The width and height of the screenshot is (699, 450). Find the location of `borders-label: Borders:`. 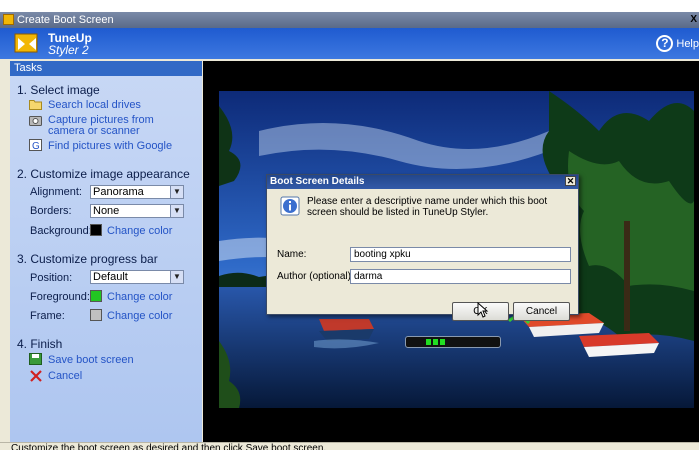

borders-label: Borders: is located at coordinates (51, 211).